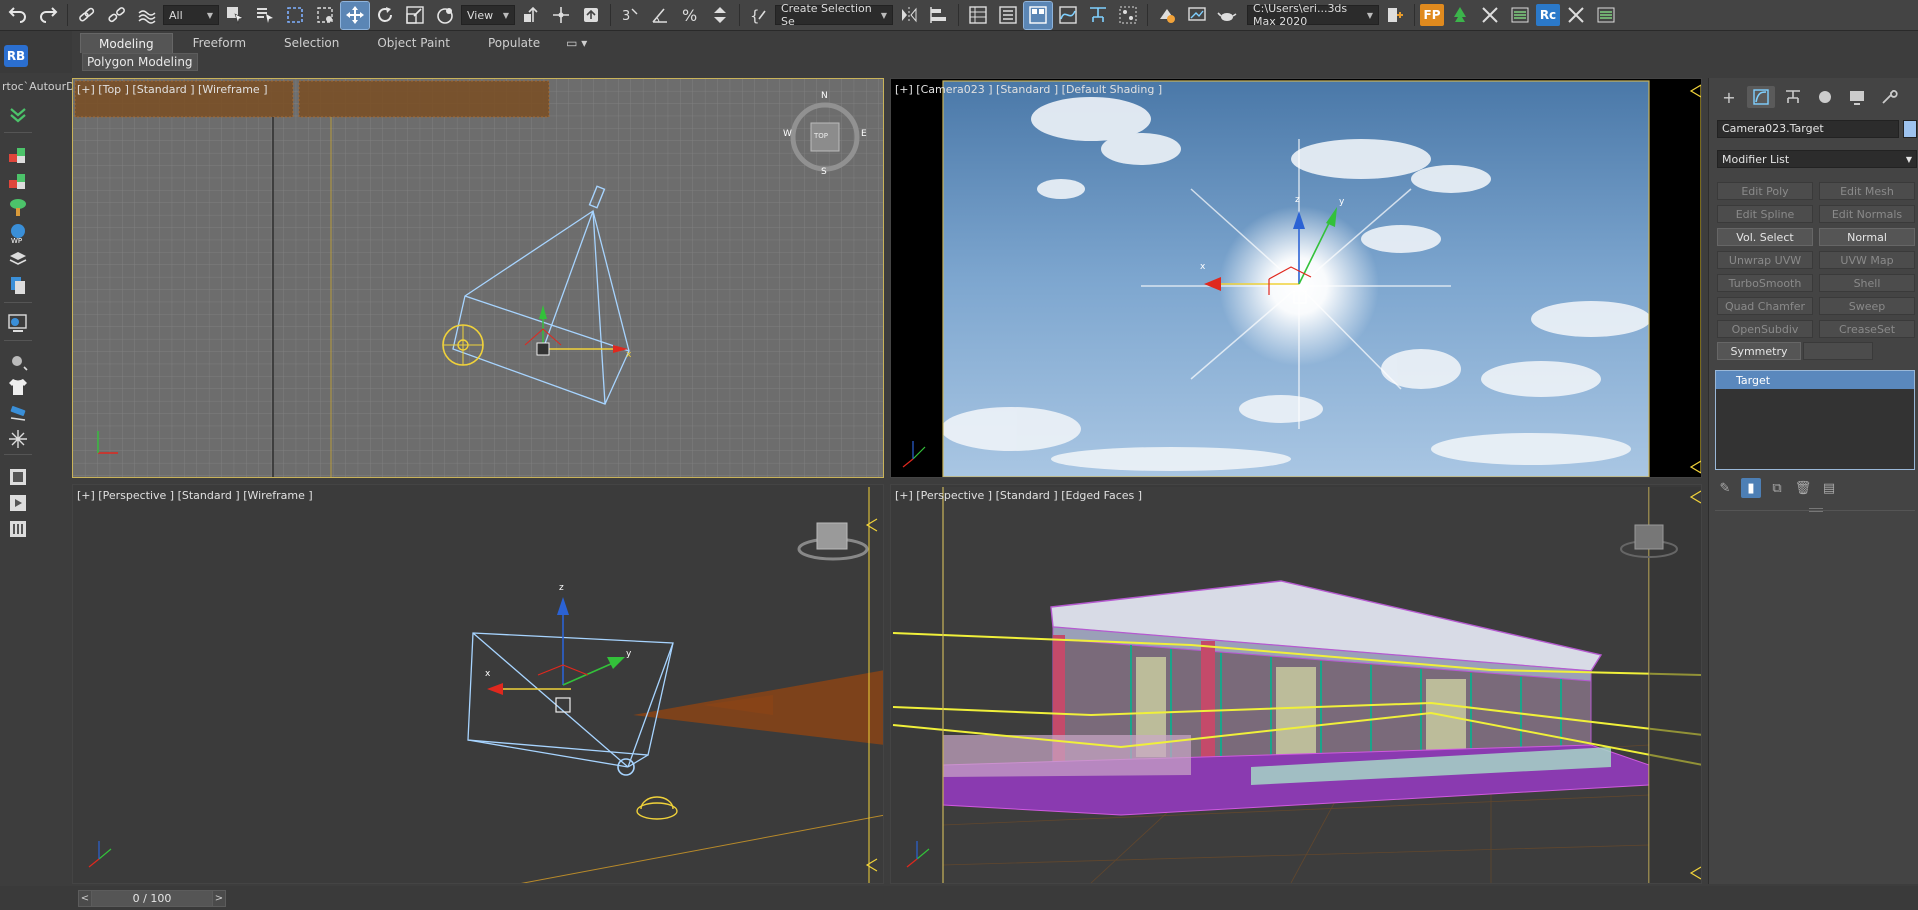 The height and width of the screenshot is (910, 1918). What do you see at coordinates (126, 43) in the screenshot?
I see `tab-modeling: Modeling` at bounding box center [126, 43].